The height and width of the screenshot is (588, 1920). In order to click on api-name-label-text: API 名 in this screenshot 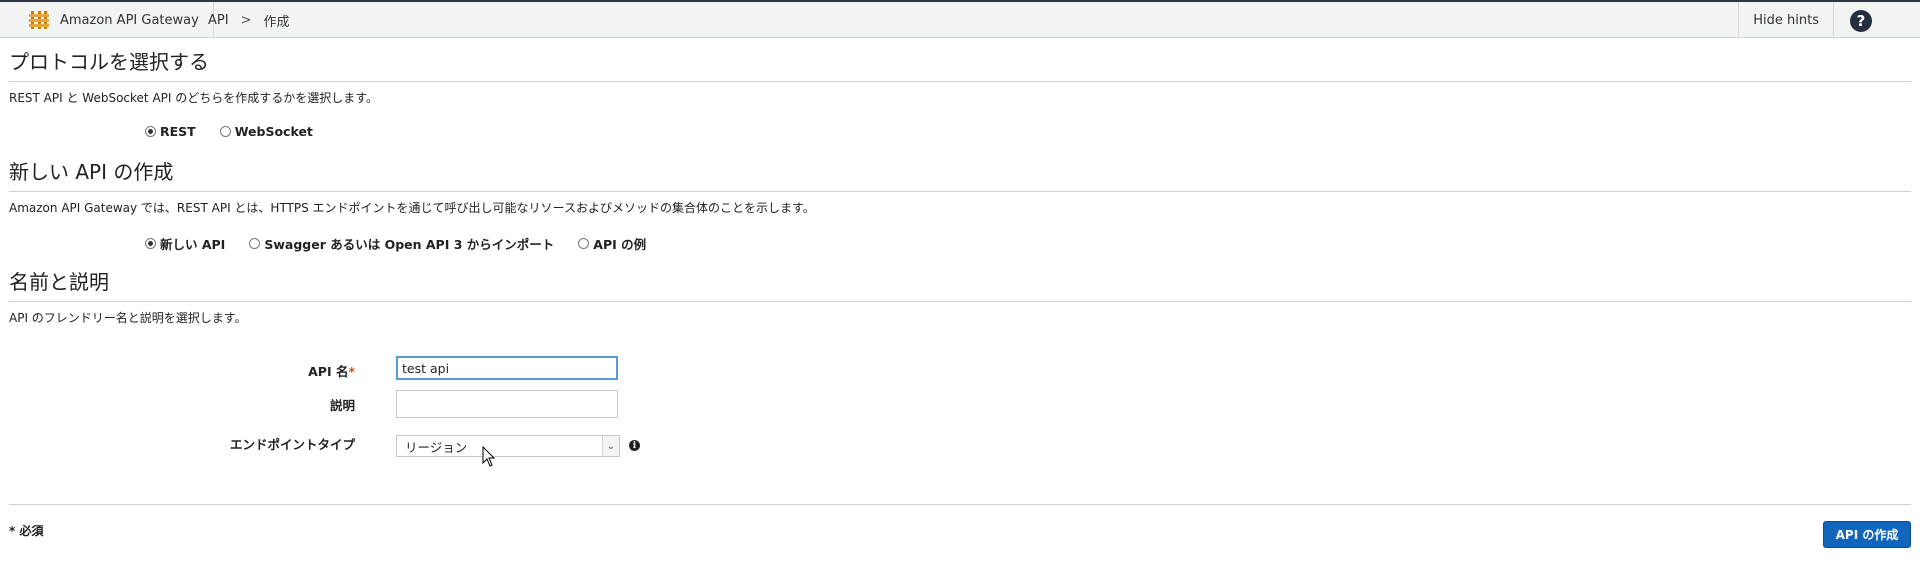, I will do `click(328, 371)`.